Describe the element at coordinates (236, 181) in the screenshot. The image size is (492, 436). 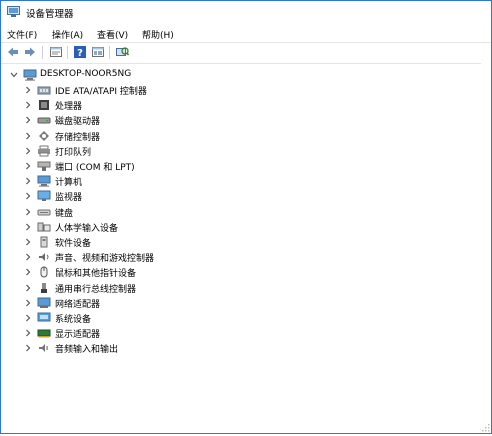
I see `tree-item: 计算机` at that location.